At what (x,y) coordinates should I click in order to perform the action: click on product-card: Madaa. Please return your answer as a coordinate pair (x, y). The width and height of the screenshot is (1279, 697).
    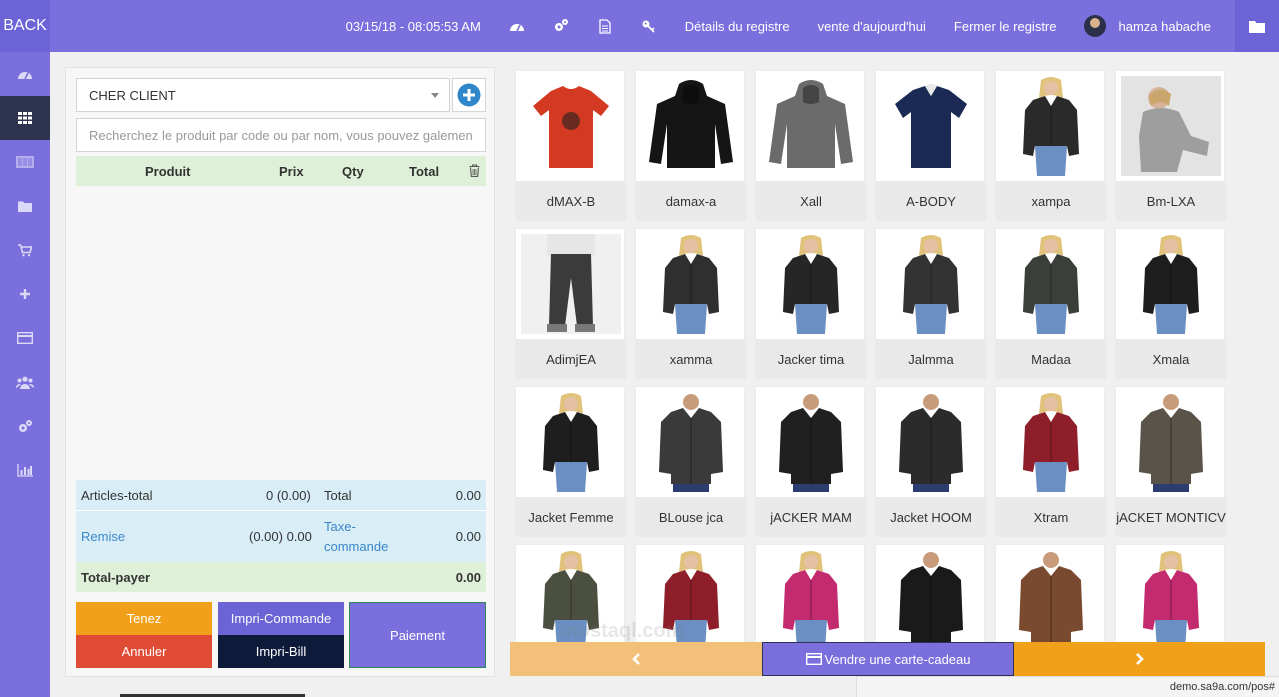
    Looking at the image, I should click on (1050, 303).